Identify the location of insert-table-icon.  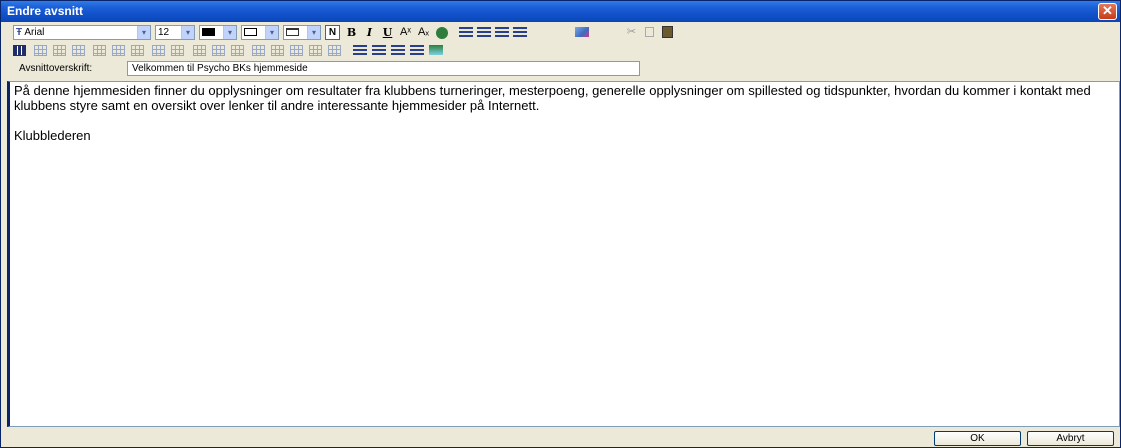
(19, 50).